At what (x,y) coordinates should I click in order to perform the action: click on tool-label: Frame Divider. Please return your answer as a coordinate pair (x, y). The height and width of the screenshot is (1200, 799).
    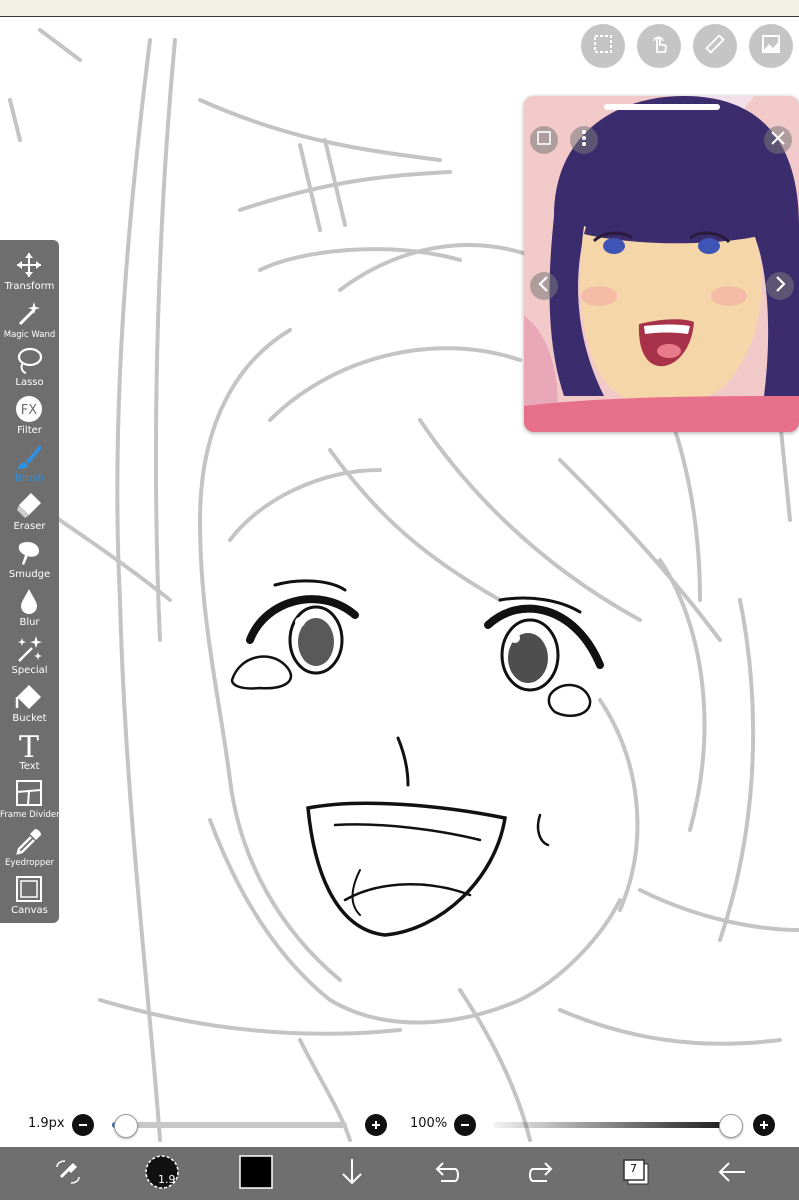
    Looking at the image, I should click on (30, 815).